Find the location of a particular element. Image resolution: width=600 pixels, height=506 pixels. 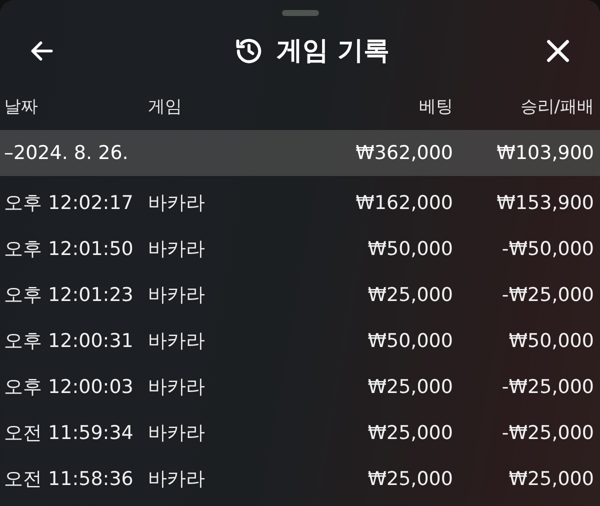

table-cell-text: 오후 12:01:23 is located at coordinates (69, 295).